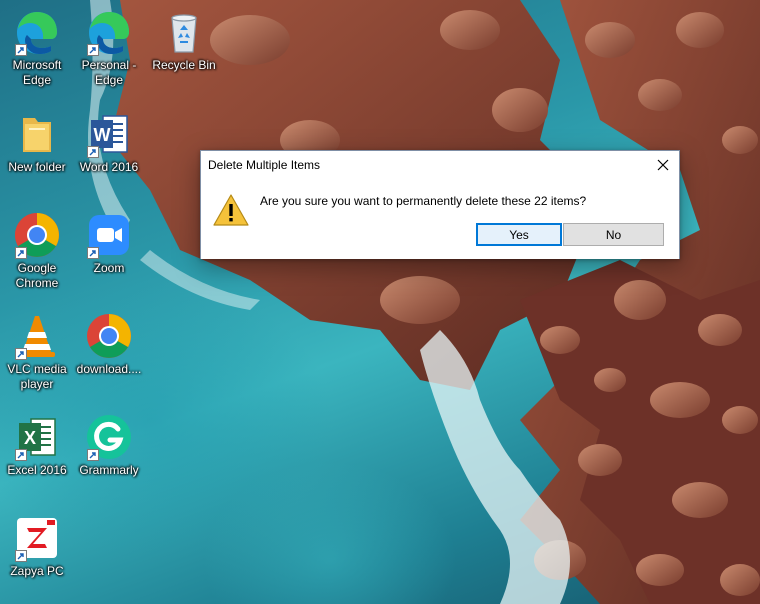 The height and width of the screenshot is (604, 760). Describe the element at coordinates (109, 470) in the screenshot. I see `desktop-icon-label: Grammarly` at that location.